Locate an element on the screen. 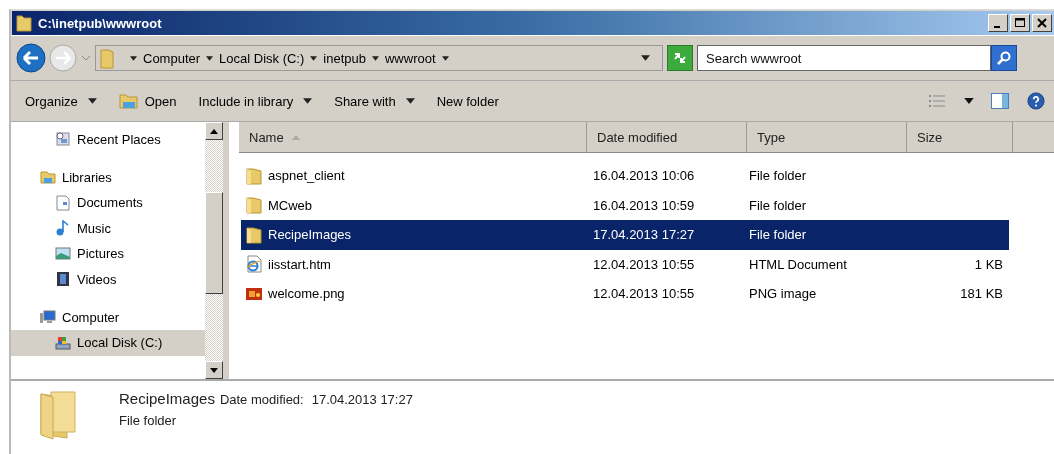  library-folder-icon is located at coordinates (48, 177).